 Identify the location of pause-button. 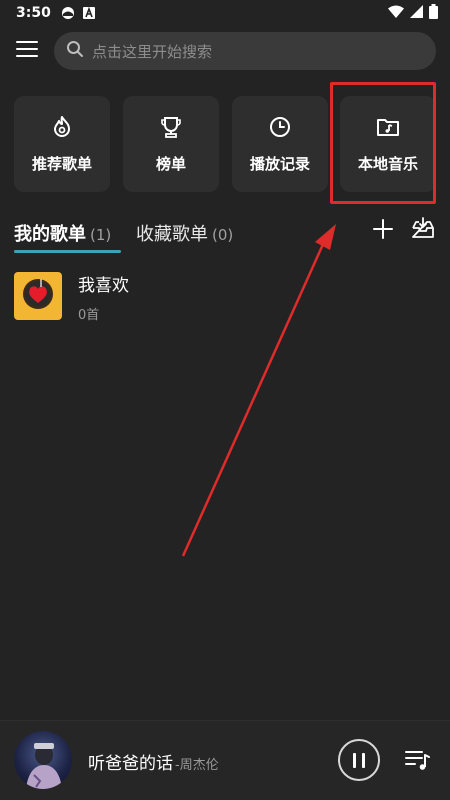
(359, 760).